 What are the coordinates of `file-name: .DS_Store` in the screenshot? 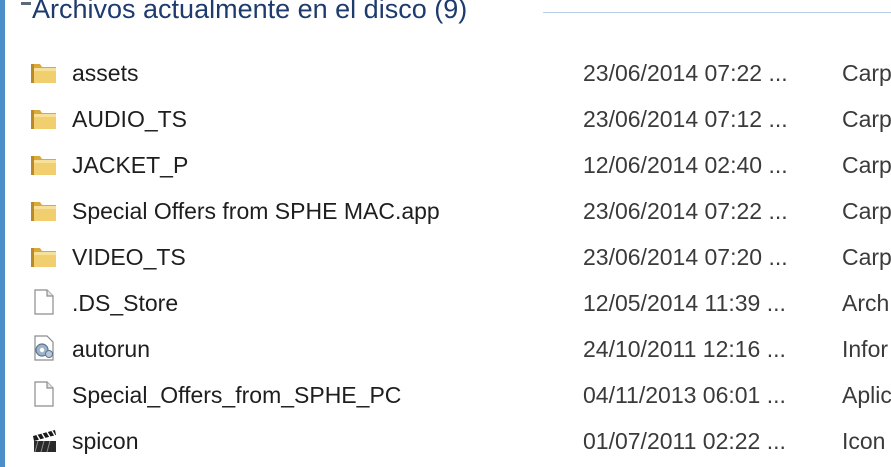 It's located at (125, 303).